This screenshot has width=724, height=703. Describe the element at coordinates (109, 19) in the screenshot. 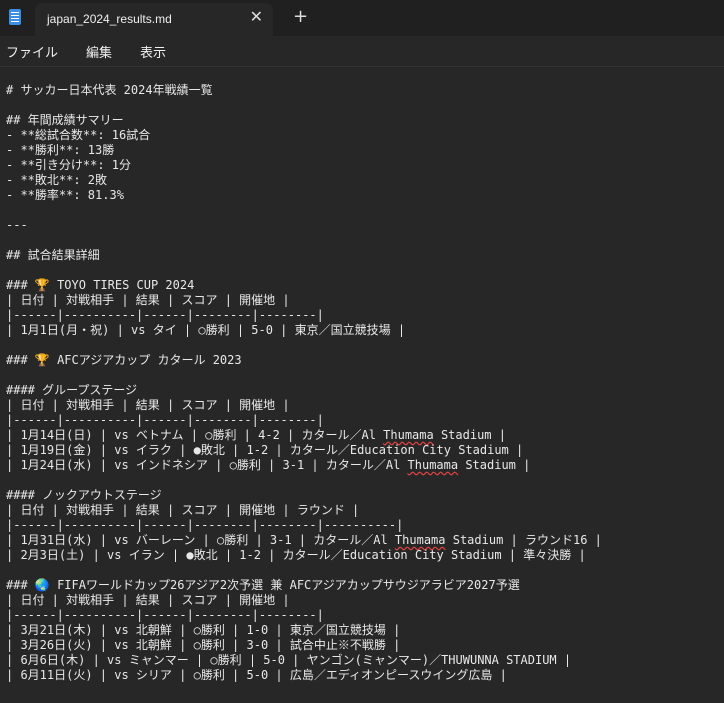

I see `tab-title: japan_2024_results.md` at that location.